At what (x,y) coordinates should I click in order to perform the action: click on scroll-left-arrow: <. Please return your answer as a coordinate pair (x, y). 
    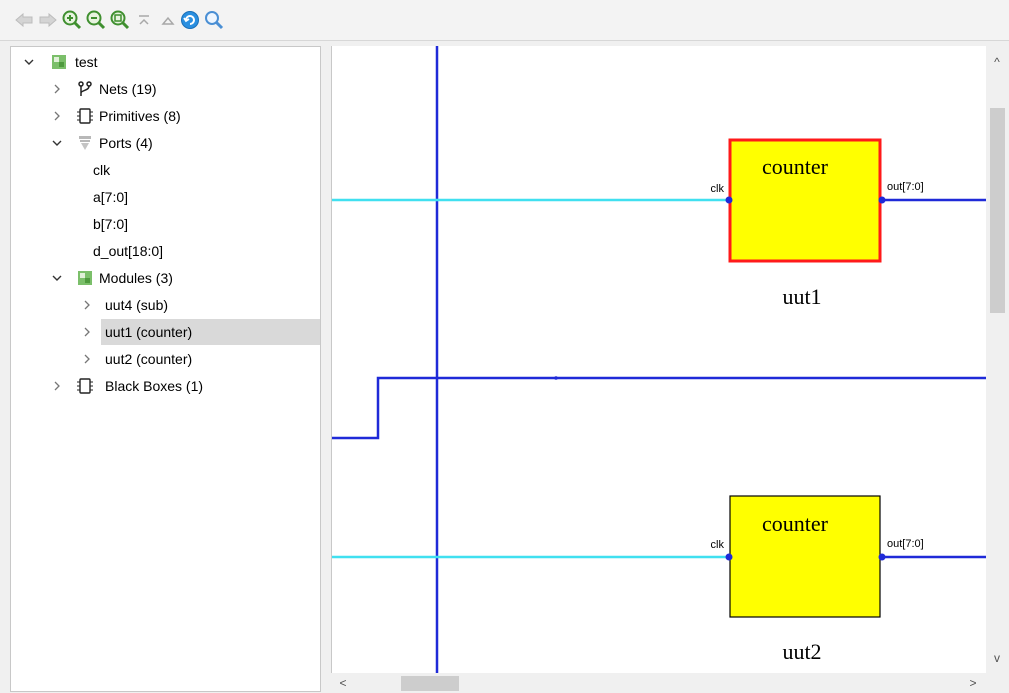
    Looking at the image, I should click on (343, 683).